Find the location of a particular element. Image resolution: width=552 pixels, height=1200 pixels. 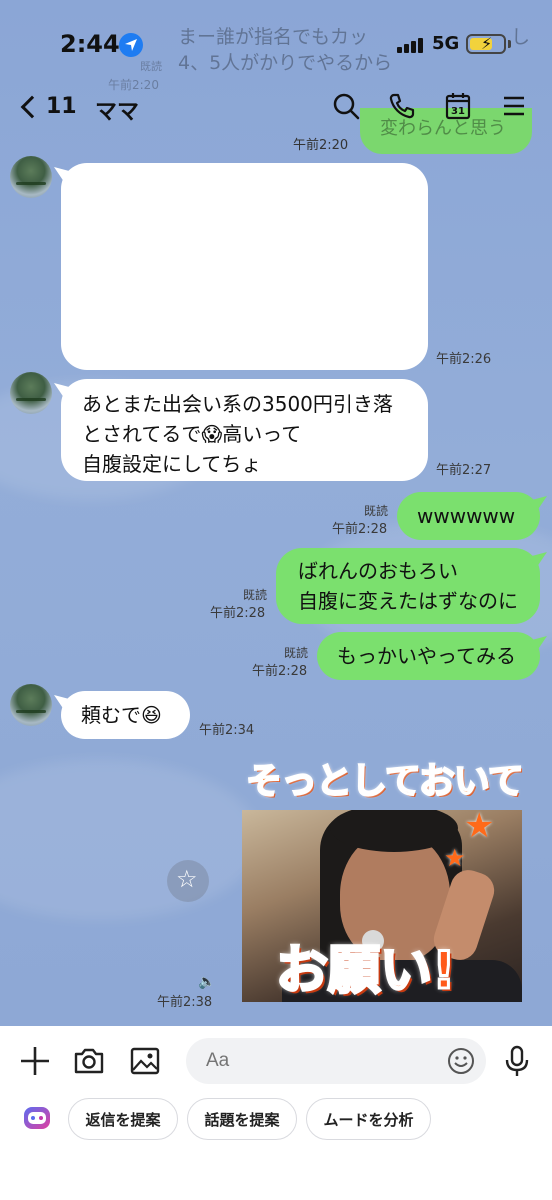

network-label: 5G is located at coordinates (446, 43).